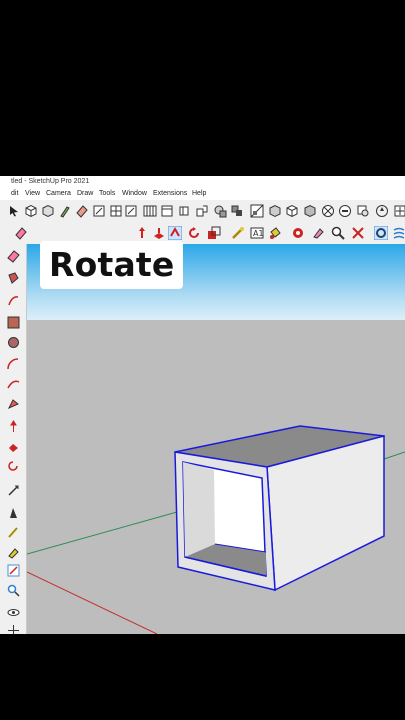 The image size is (405, 720). Describe the element at coordinates (275, 211) in the screenshot. I see `xray-icon` at that location.